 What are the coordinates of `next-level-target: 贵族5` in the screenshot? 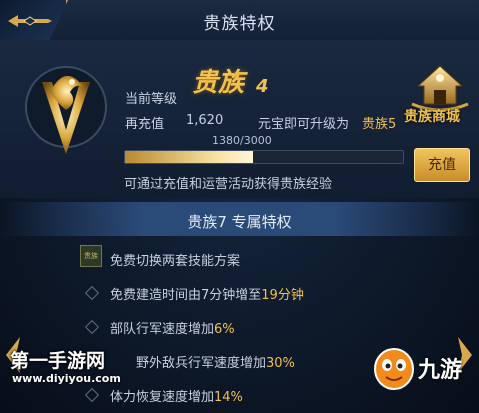 It's located at (379, 124).